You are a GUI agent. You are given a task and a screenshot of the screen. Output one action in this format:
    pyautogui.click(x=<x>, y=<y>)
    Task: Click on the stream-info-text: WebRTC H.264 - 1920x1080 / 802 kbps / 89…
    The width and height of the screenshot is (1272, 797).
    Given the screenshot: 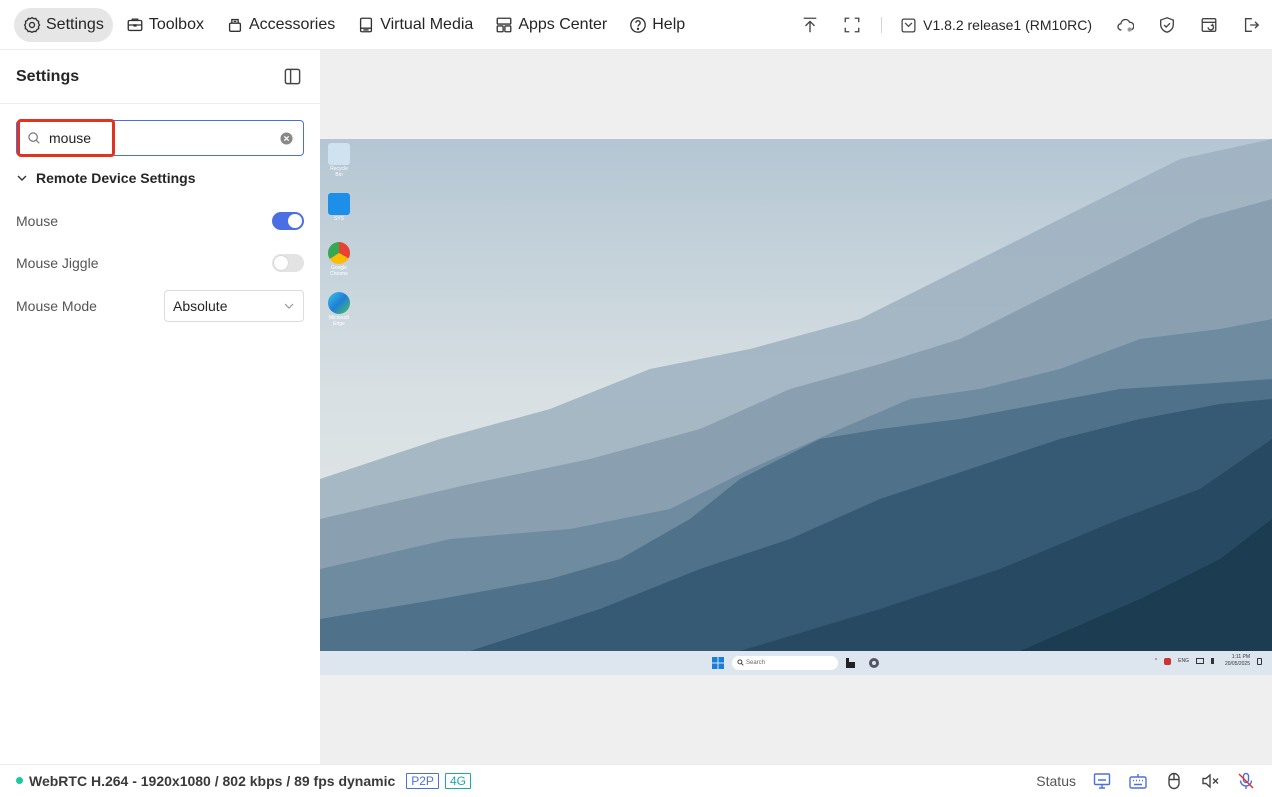 What is the action you would take?
    pyautogui.click(x=212, y=780)
    